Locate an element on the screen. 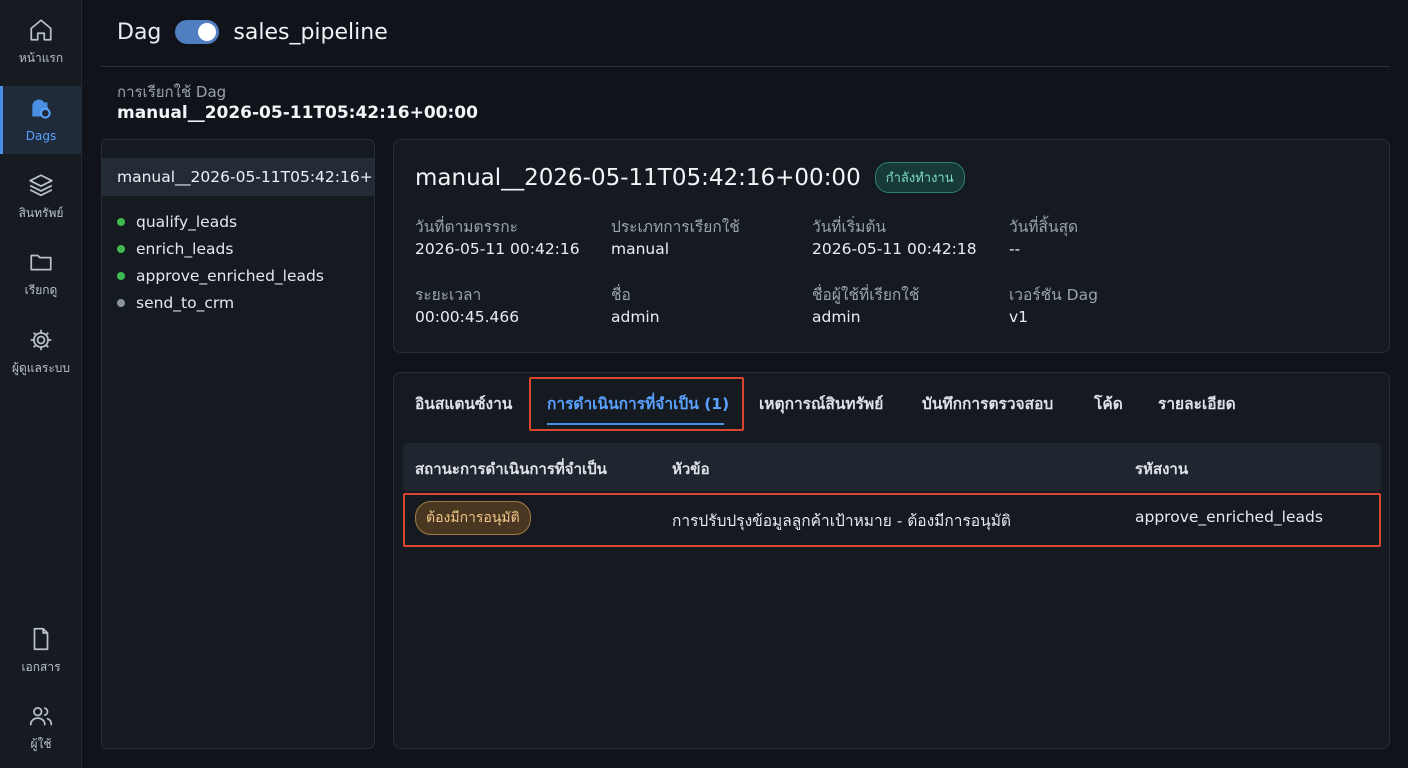  field-dag-version: เวอร์ชัน Dag v1 is located at coordinates (1053, 304).